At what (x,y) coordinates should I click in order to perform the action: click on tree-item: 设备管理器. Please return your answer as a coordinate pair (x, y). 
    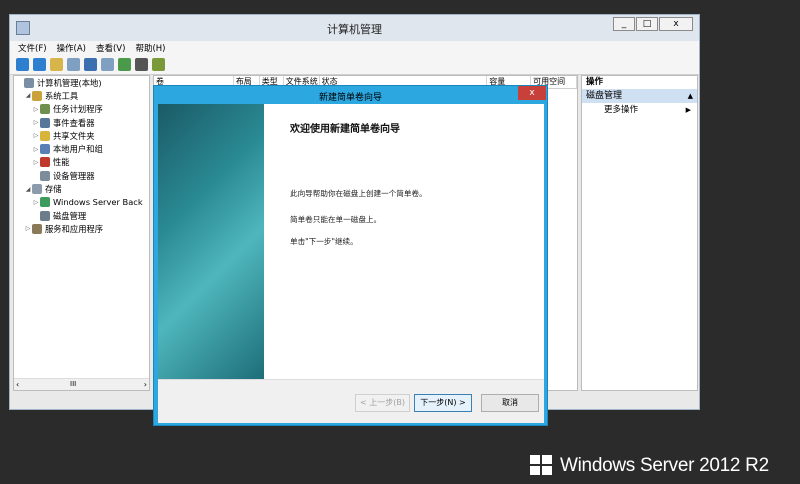
    Looking at the image, I should click on (81, 175).